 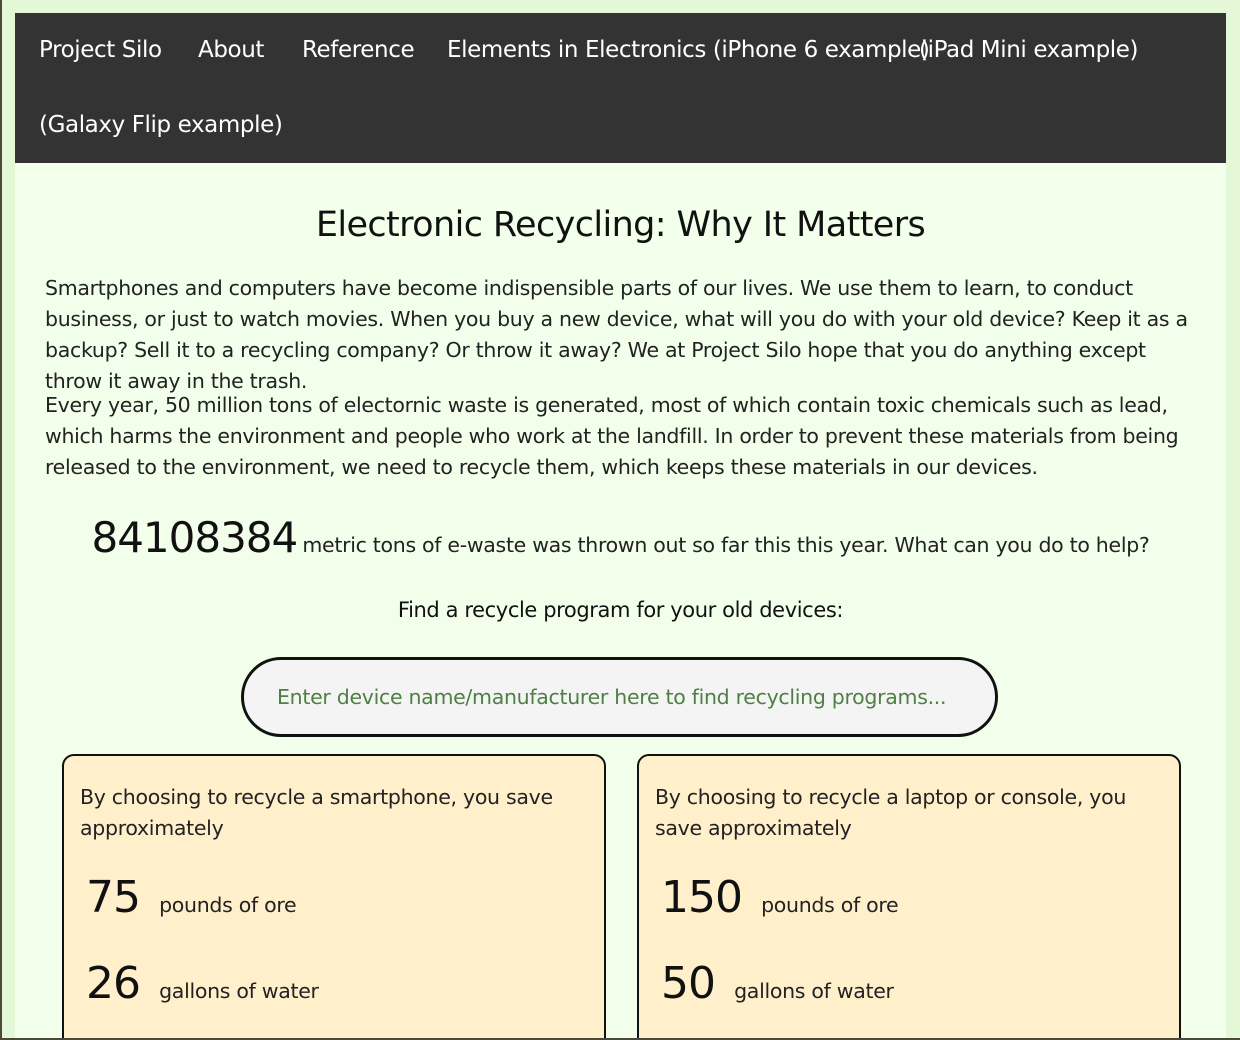 I want to click on smartphone-ore-stat: 75 pounds of ore, so click(x=191, y=897).